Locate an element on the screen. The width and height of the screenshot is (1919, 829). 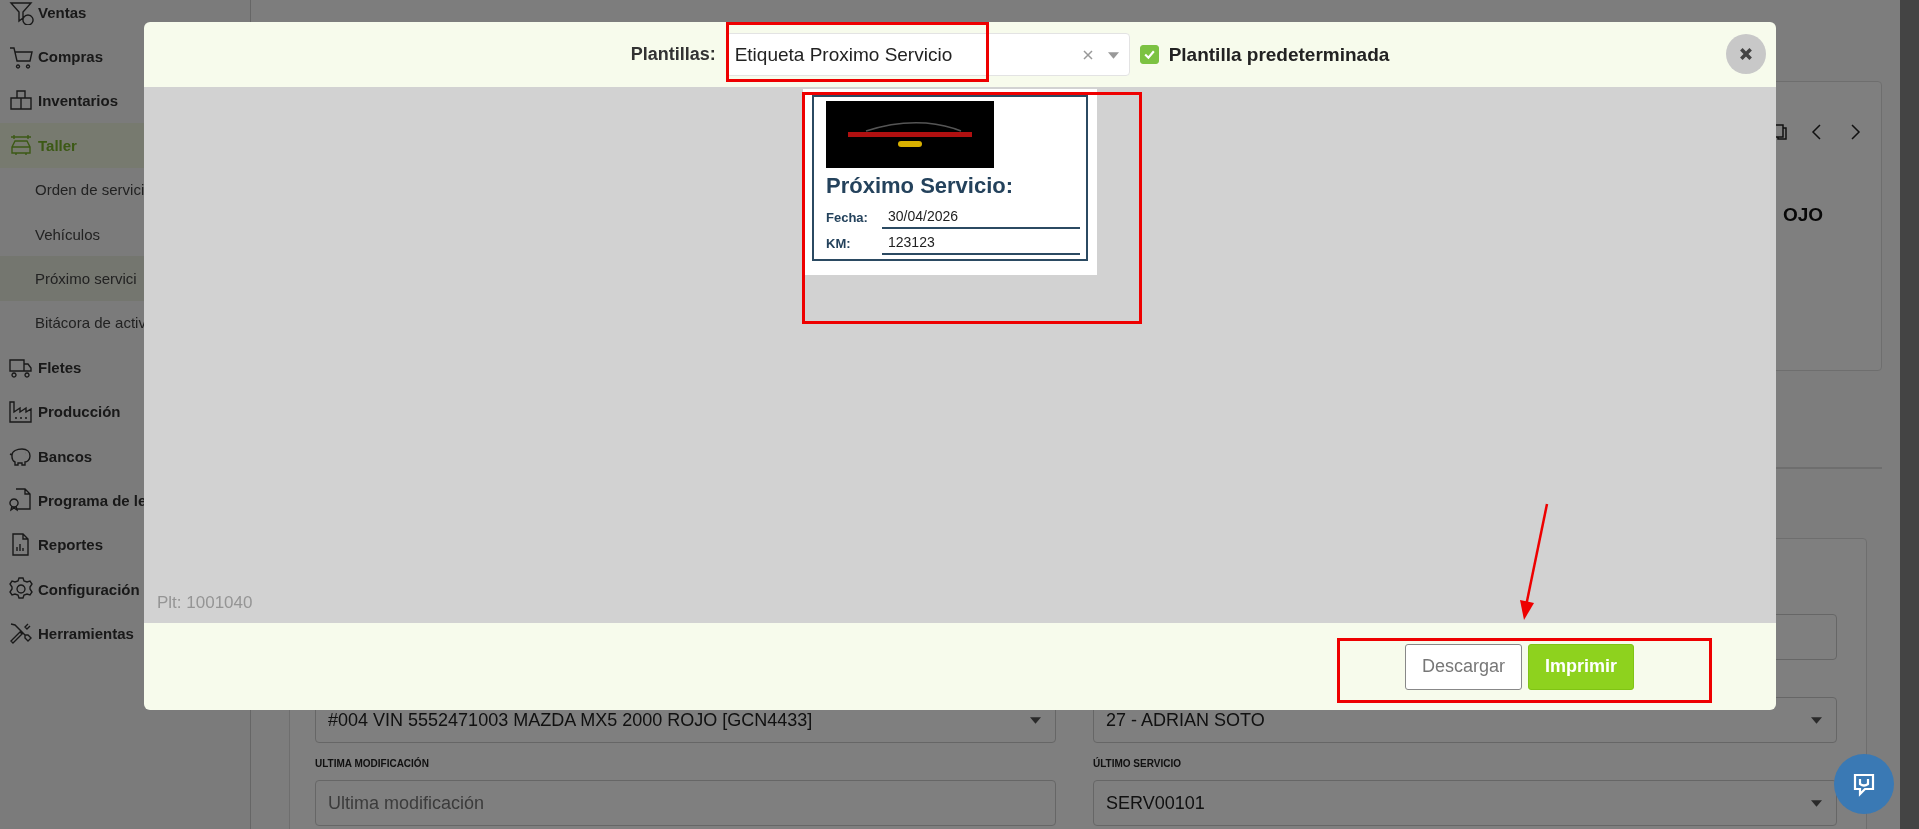
close-button is located at coordinates (1746, 54).